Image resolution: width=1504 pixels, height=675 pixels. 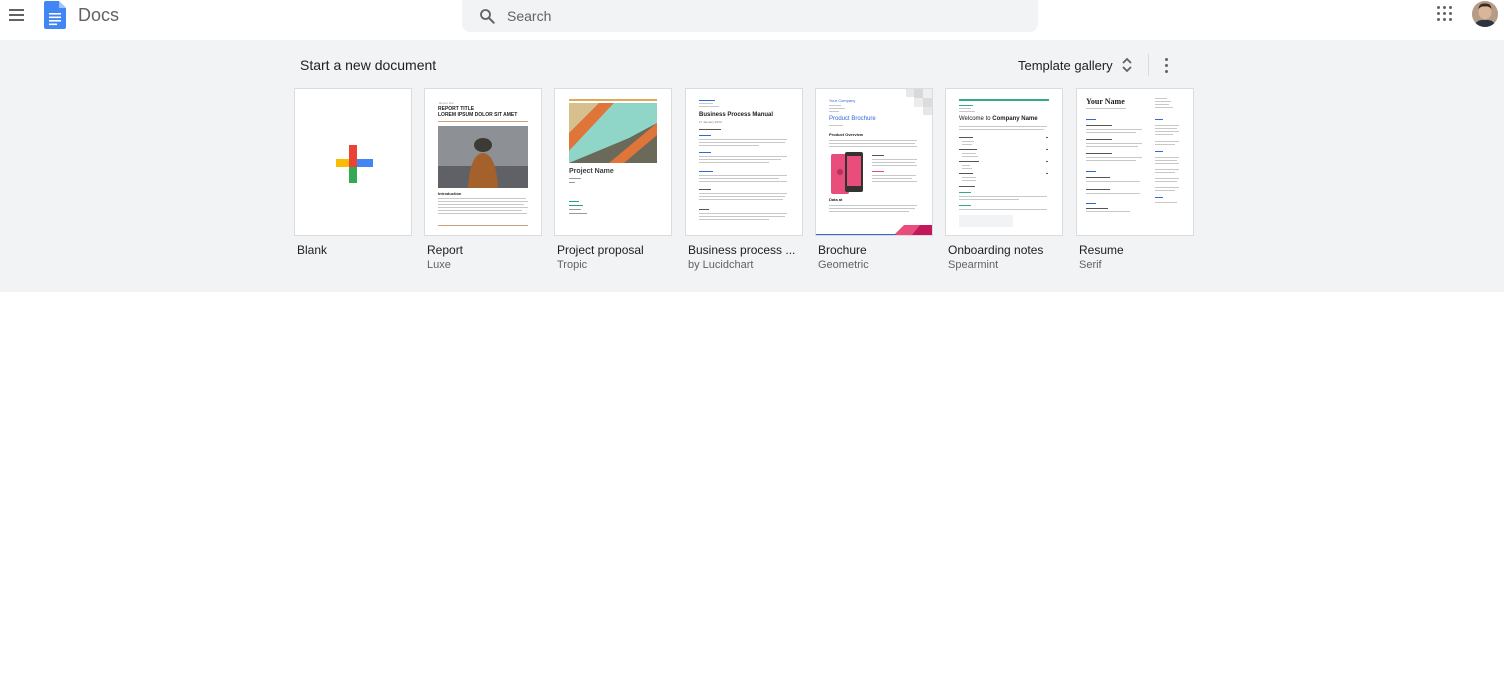 I want to click on template-subtitle: Geometric, so click(x=843, y=265).